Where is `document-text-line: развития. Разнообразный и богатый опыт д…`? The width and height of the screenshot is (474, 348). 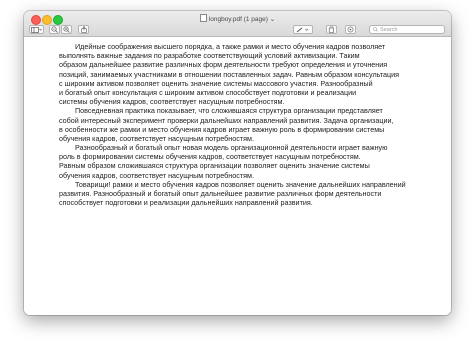 document-text-line: развития. Разнообразный и богатый опыт д… is located at coordinates (220, 193).